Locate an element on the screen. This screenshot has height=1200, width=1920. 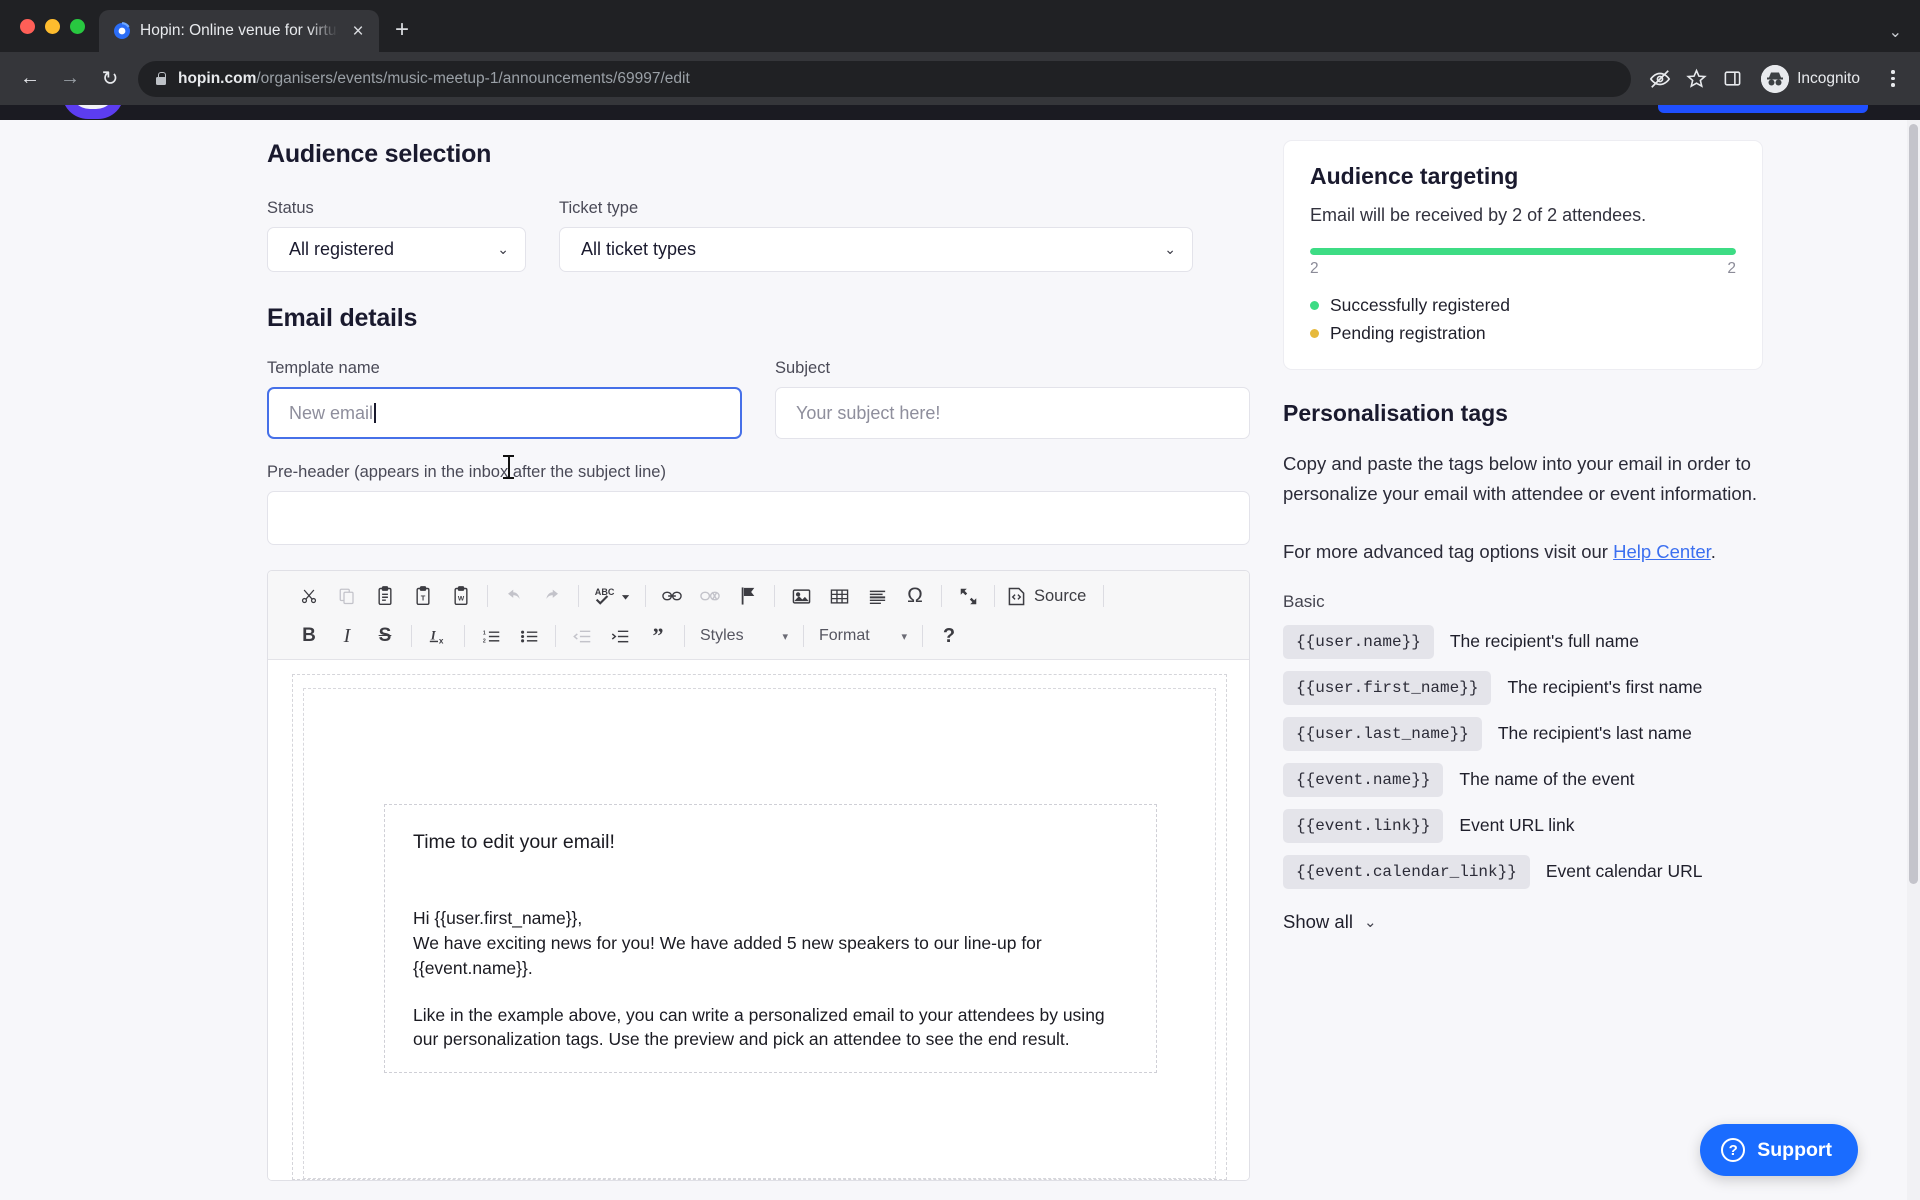
numbered-list-icon: 1 2 is located at coordinates (491, 636).